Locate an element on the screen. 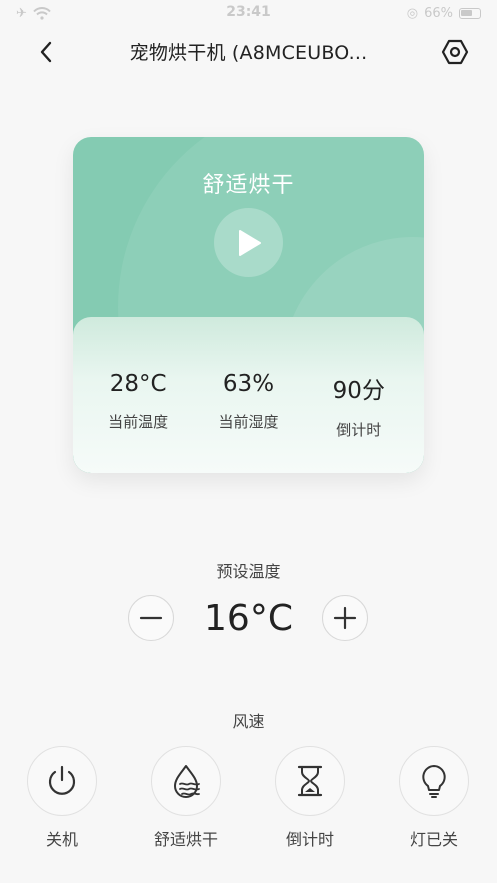 The image size is (497, 883). increase-temperature-button is located at coordinates (345, 618).